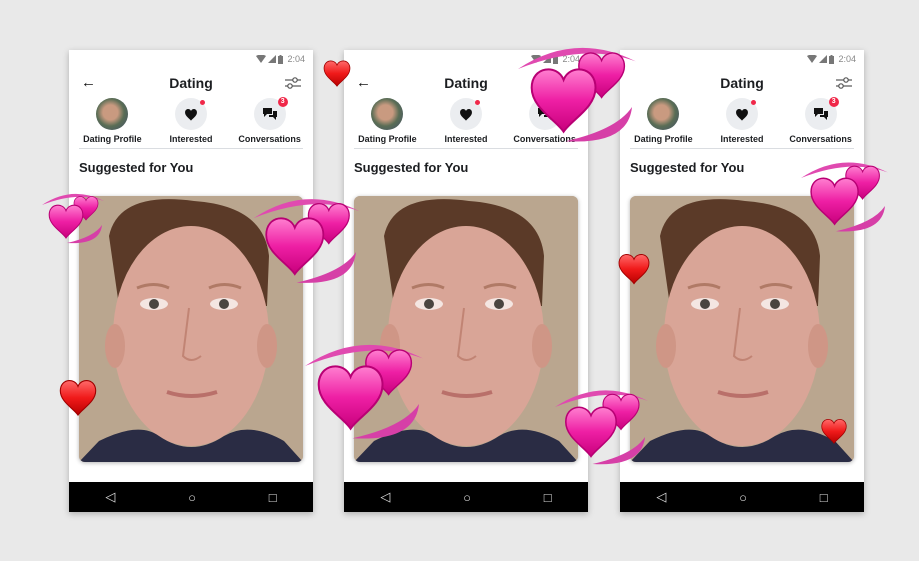 The height and width of the screenshot is (561, 919). I want to click on app-header: Dating, so click(742, 83).